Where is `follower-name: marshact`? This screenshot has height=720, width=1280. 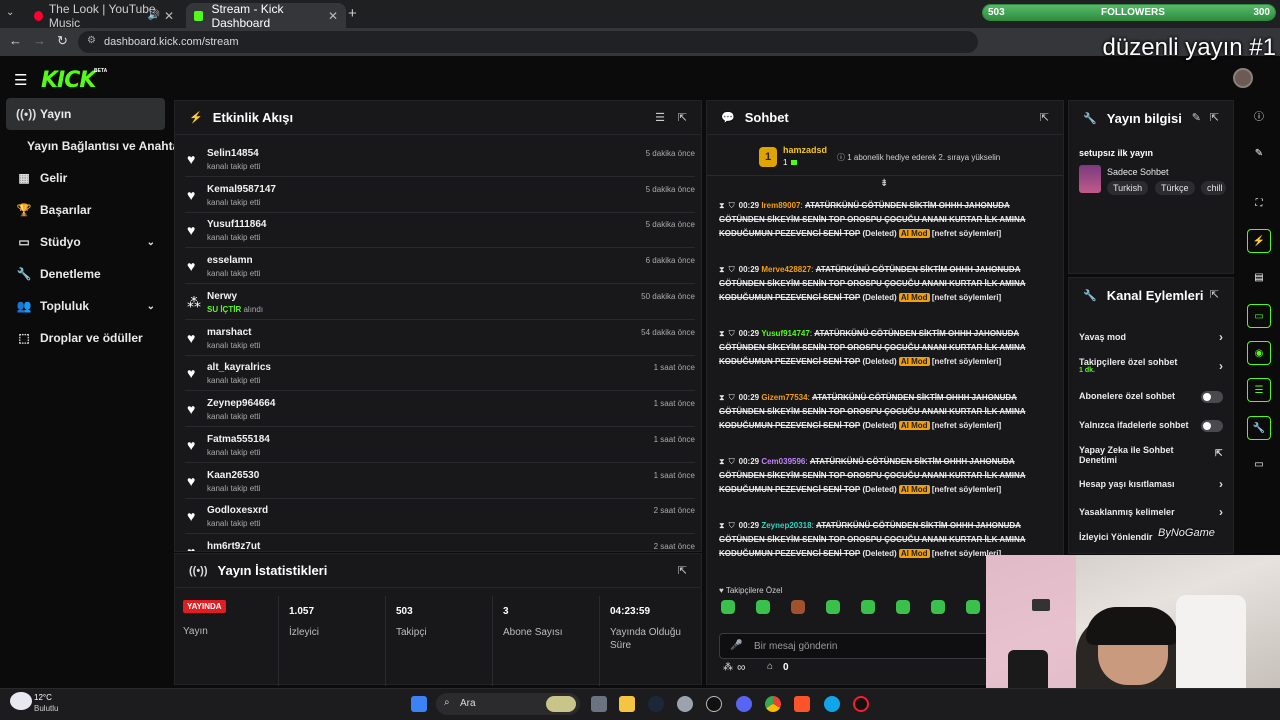 follower-name: marshact is located at coordinates (229, 332).